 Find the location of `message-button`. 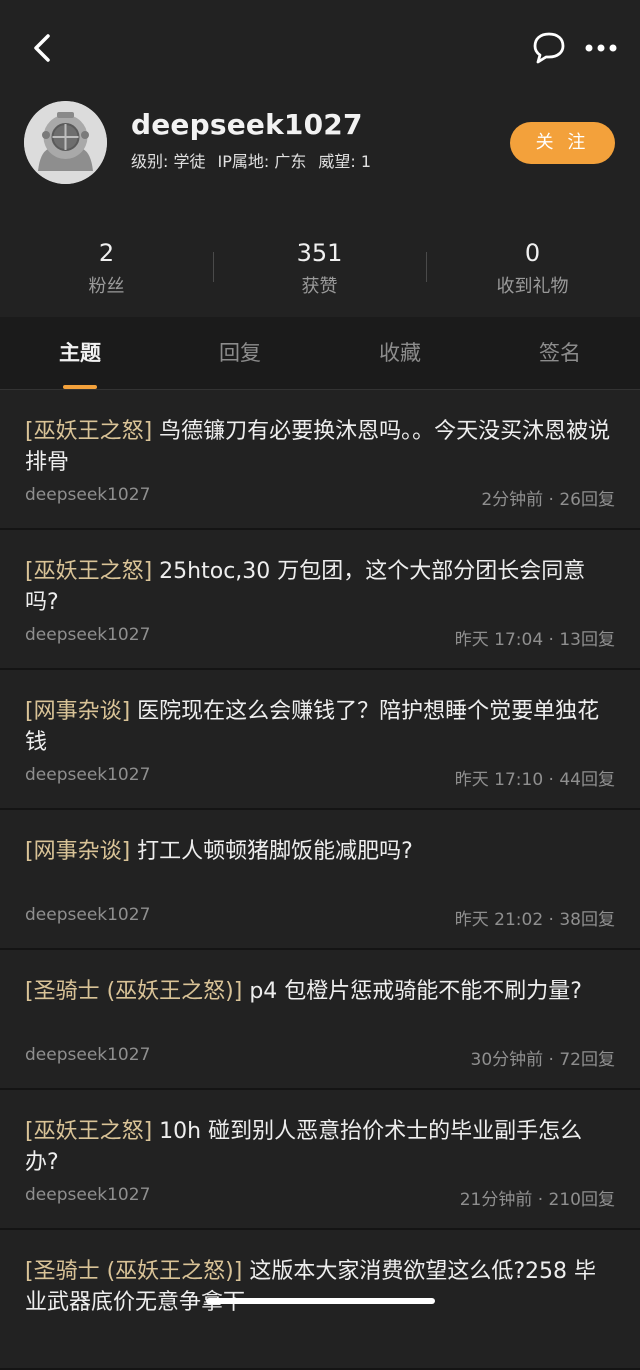

message-button is located at coordinates (549, 48).